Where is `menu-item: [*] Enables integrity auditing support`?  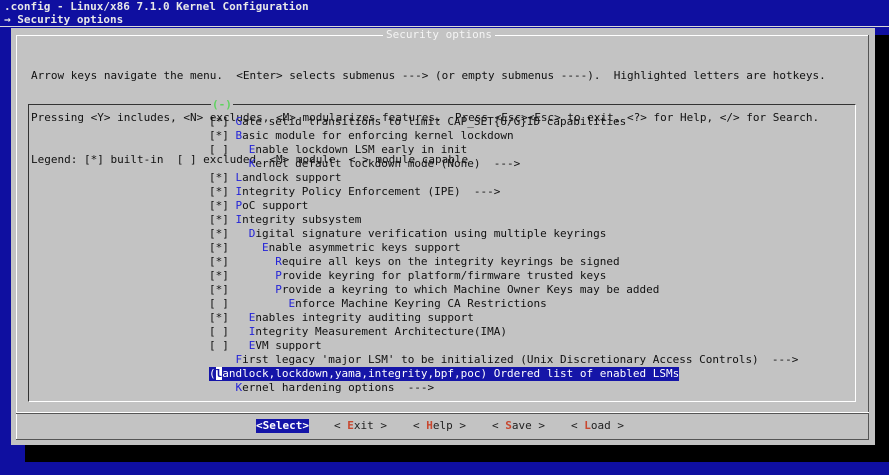 menu-item: [*] Enables integrity auditing support is located at coordinates (341, 318).